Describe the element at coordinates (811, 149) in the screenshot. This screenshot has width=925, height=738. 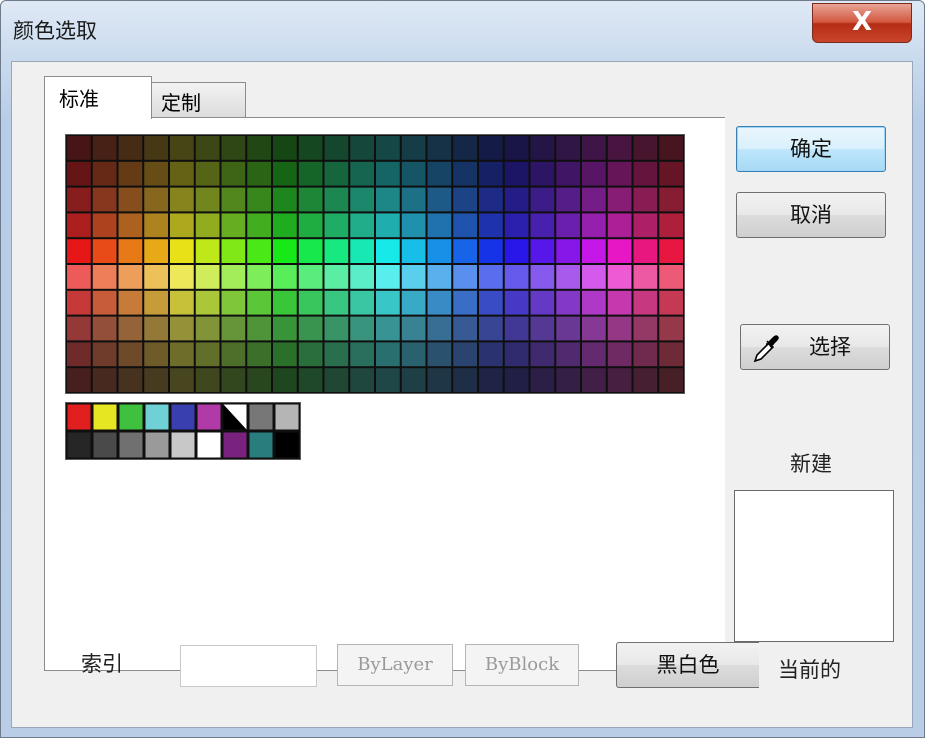
I see `ok-button: 确定` at that location.